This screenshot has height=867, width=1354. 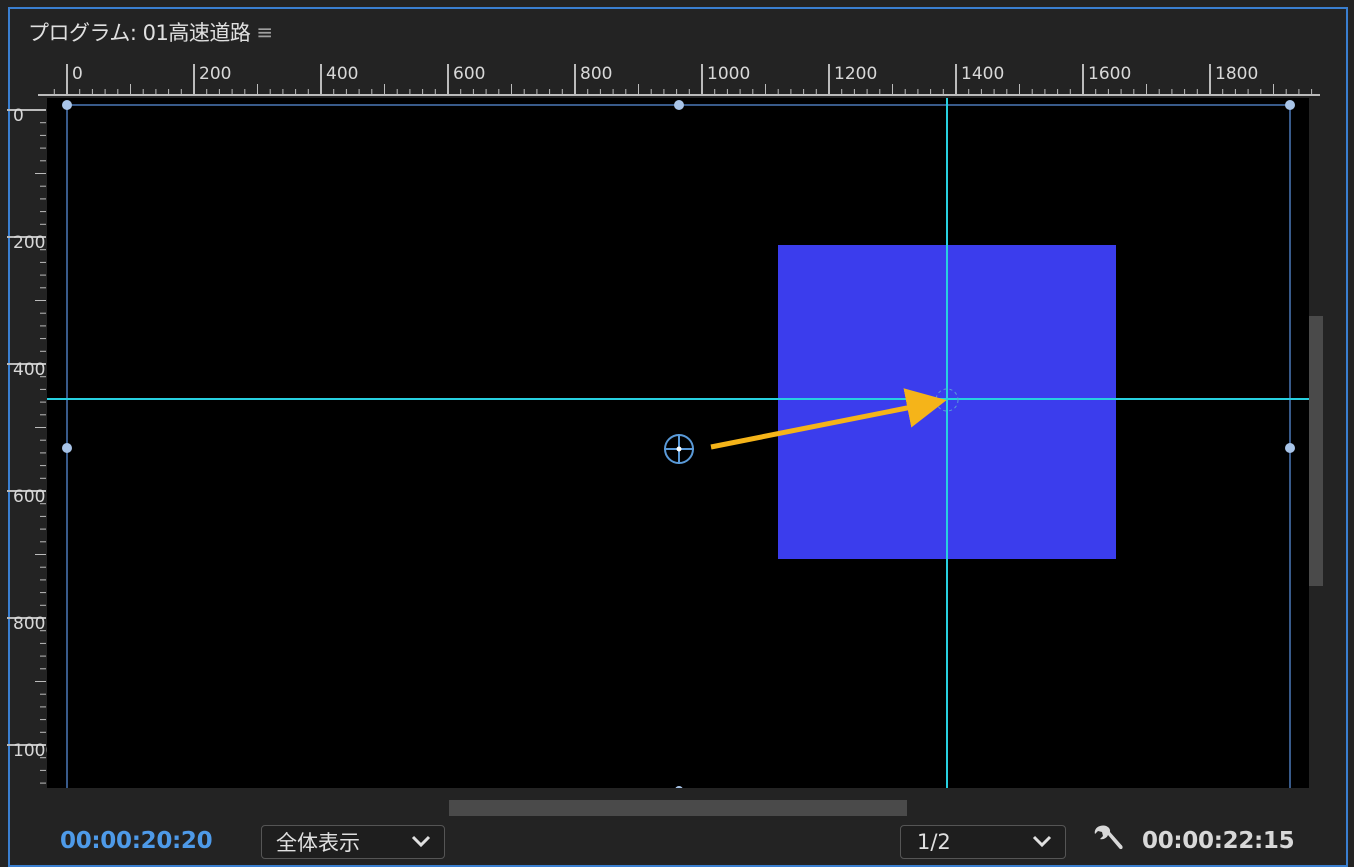 I want to click on vertical-ruler-label: 0, so click(x=18, y=116).